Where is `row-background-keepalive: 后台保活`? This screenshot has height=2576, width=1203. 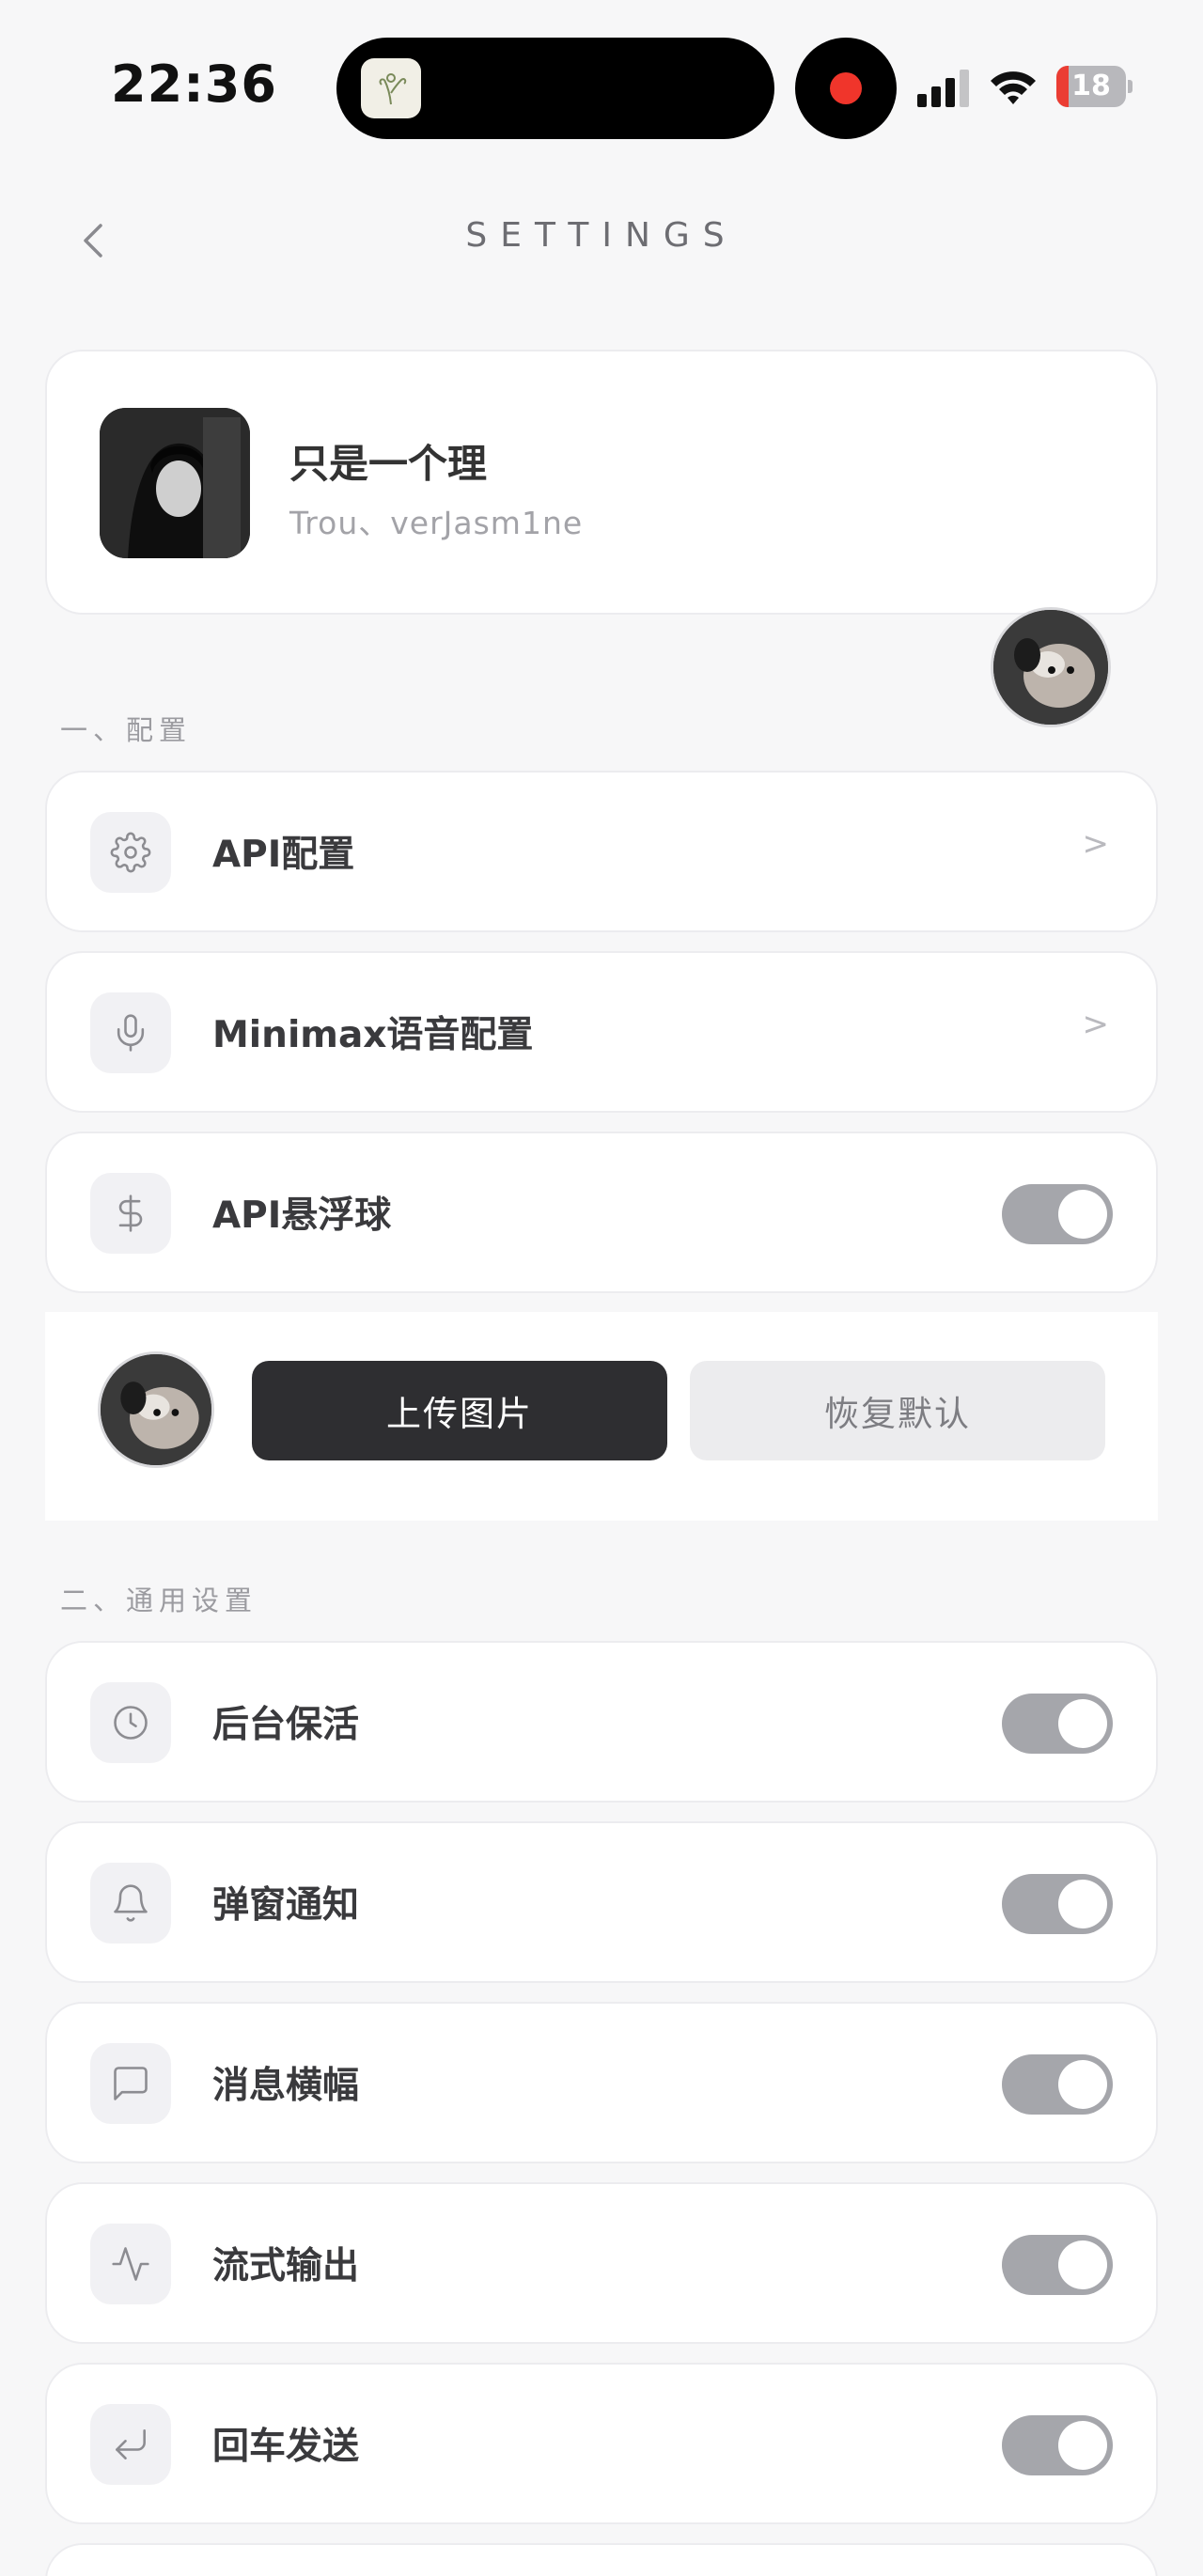 row-background-keepalive: 后台保活 is located at coordinates (601, 1722).